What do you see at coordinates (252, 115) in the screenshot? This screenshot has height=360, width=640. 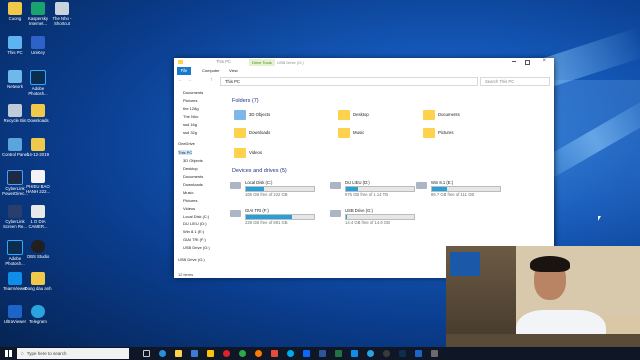 I see `folder-3d-objects: 3D Objects` at bounding box center [252, 115].